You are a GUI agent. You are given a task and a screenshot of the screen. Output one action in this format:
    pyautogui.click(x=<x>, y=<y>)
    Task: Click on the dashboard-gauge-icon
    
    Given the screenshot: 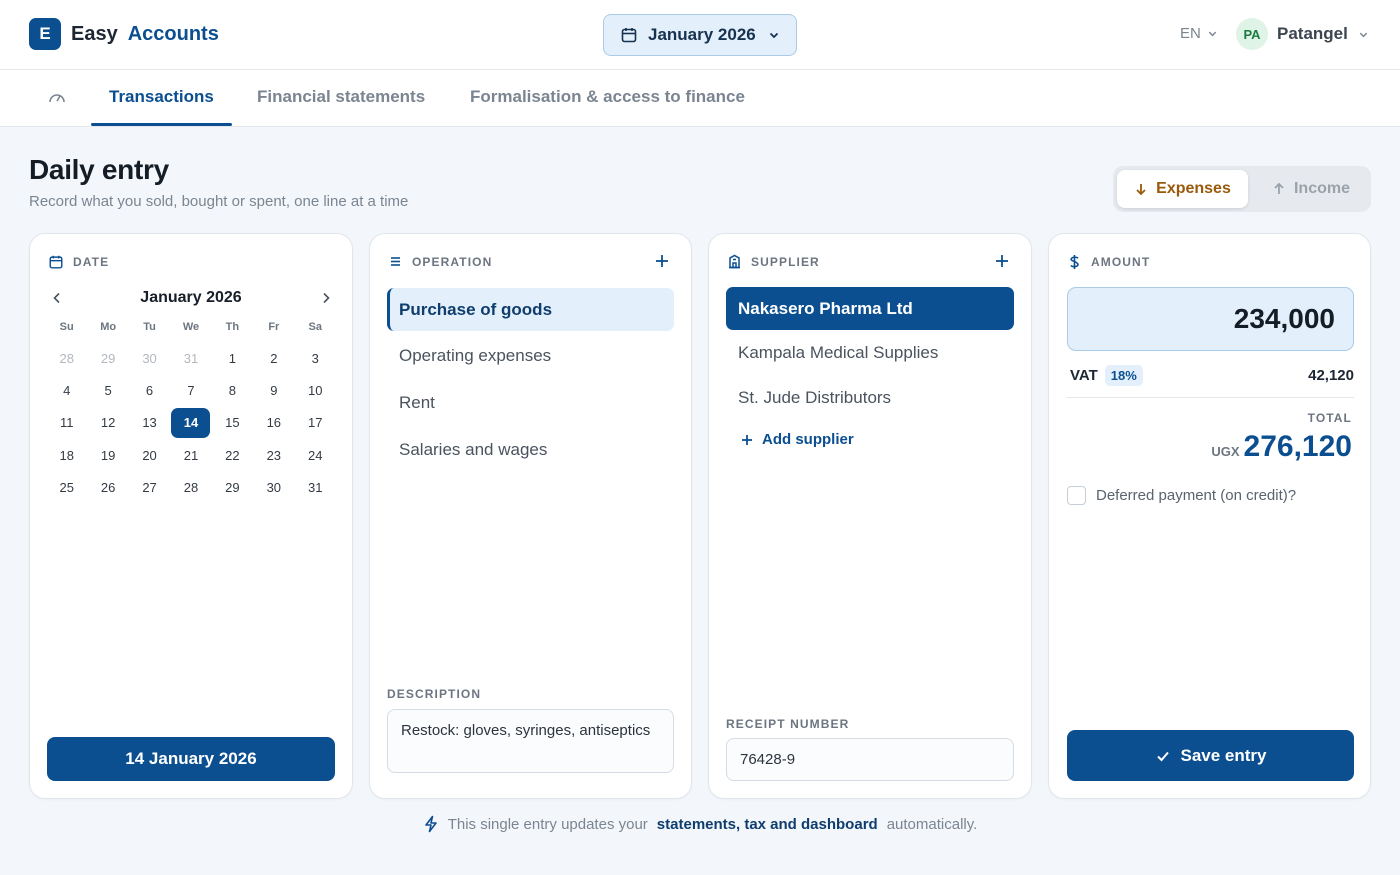 What is the action you would take?
    pyautogui.click(x=57, y=97)
    